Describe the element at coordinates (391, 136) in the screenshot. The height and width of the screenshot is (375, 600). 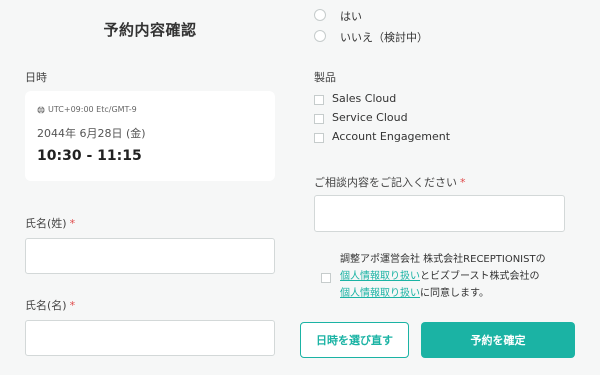
I see `checkbox-account-engagement-label: Account Engagement` at that location.